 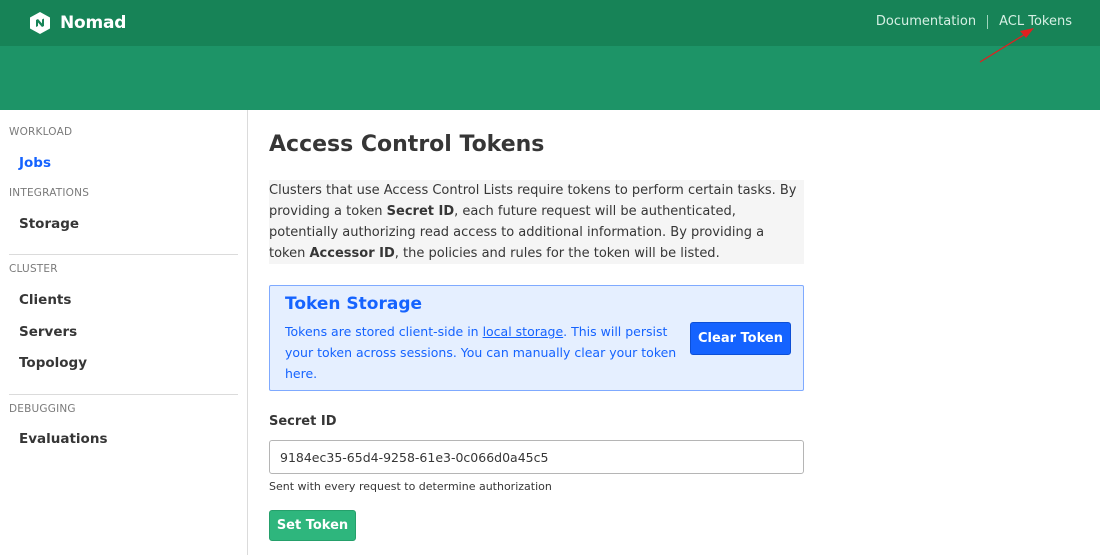 I want to click on storage-text-part: Tokens are stored client-side in, so click(x=384, y=331).